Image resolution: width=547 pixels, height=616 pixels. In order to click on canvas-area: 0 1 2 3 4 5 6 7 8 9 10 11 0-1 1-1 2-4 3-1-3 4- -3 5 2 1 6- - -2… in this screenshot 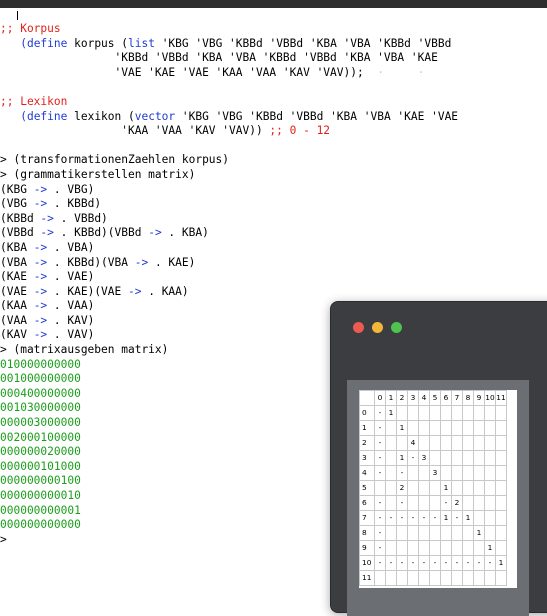, I will do `click(438, 498)`.